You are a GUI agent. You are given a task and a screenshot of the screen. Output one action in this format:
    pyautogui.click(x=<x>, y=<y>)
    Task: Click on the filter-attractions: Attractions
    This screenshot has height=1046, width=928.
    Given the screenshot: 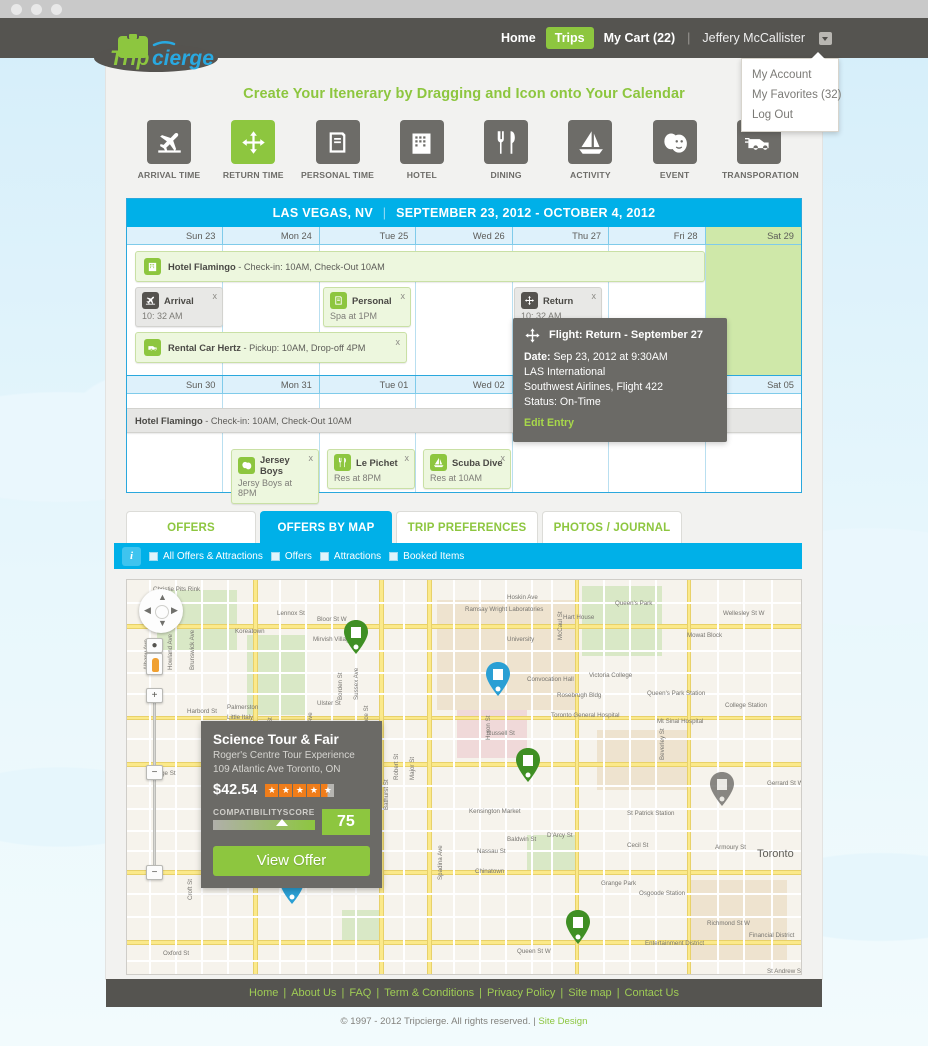 What is the action you would take?
    pyautogui.click(x=350, y=556)
    